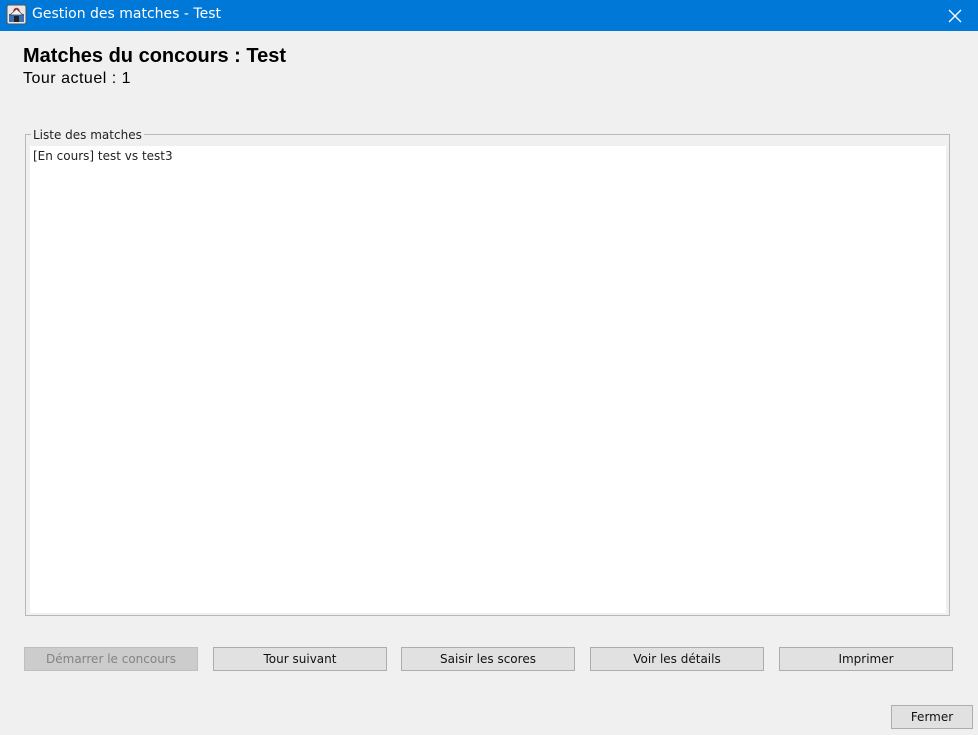  Describe the element at coordinates (126, 14) in the screenshot. I see `window-title: Gestion des matches - Test` at that location.